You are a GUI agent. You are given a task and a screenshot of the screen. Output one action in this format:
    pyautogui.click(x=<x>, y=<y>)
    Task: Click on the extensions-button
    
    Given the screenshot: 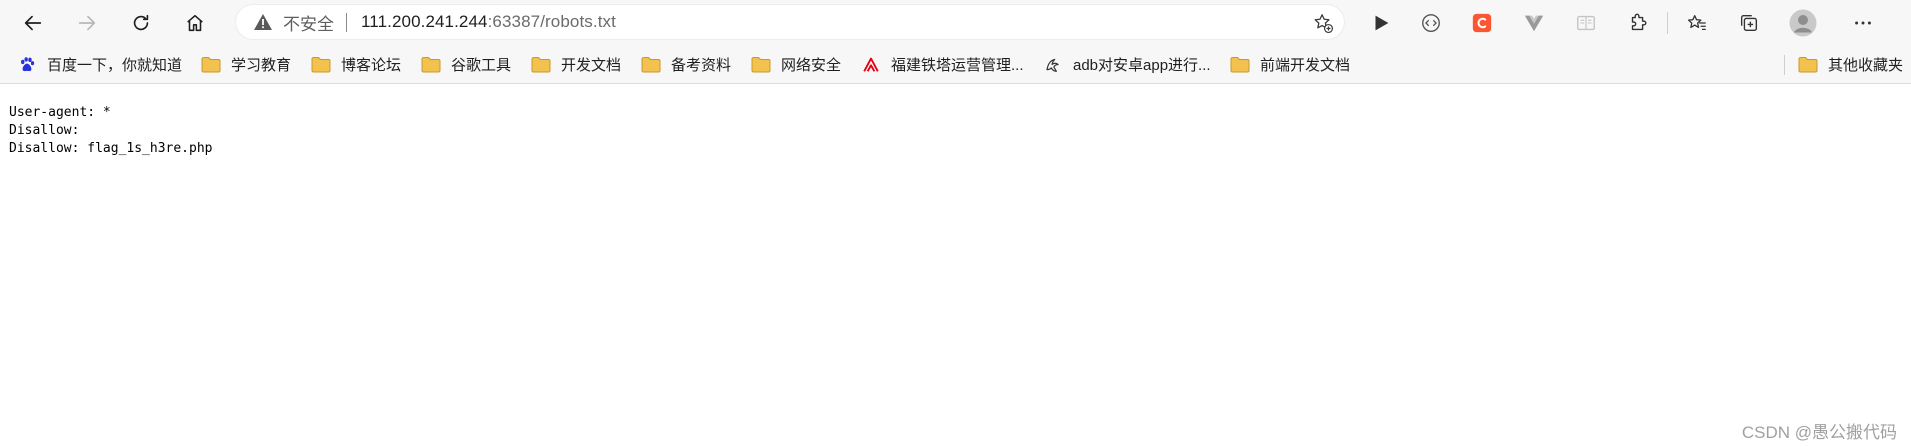 What is the action you would take?
    pyautogui.click(x=1638, y=23)
    